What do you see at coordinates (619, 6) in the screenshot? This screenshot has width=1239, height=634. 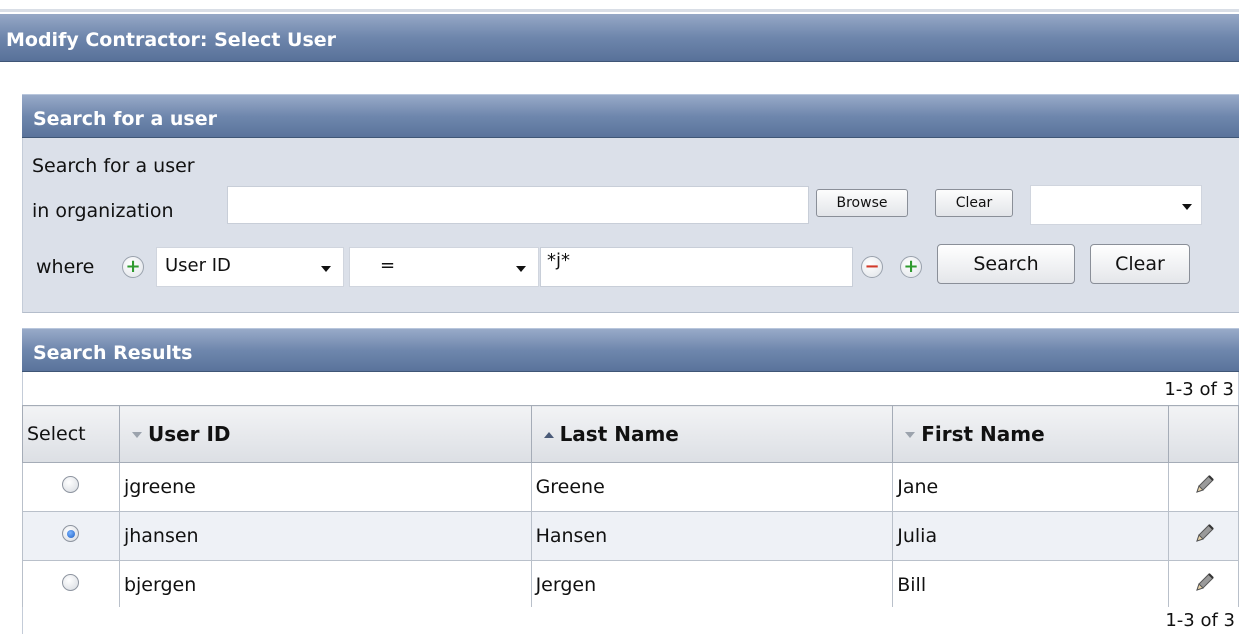 I see `top-border` at bounding box center [619, 6].